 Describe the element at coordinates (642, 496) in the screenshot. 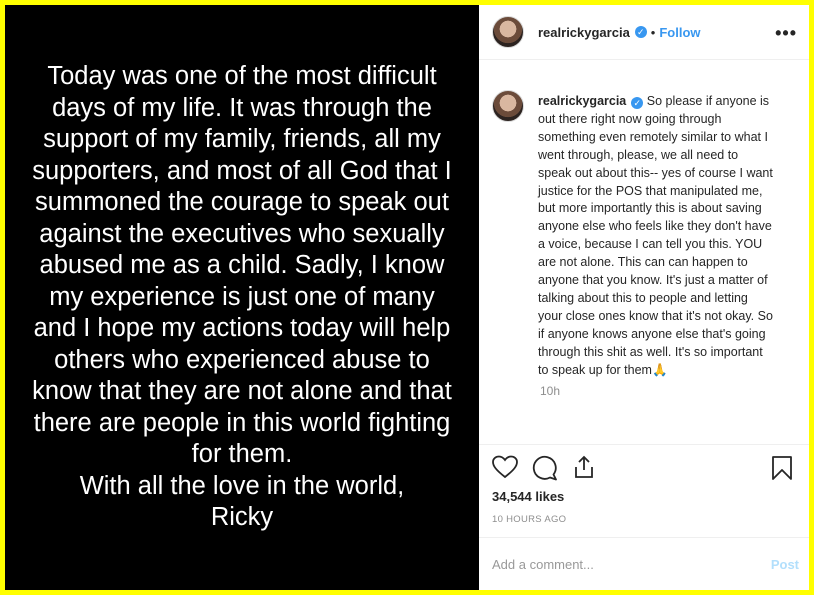

I see `likes-count: 34,544 likes` at that location.